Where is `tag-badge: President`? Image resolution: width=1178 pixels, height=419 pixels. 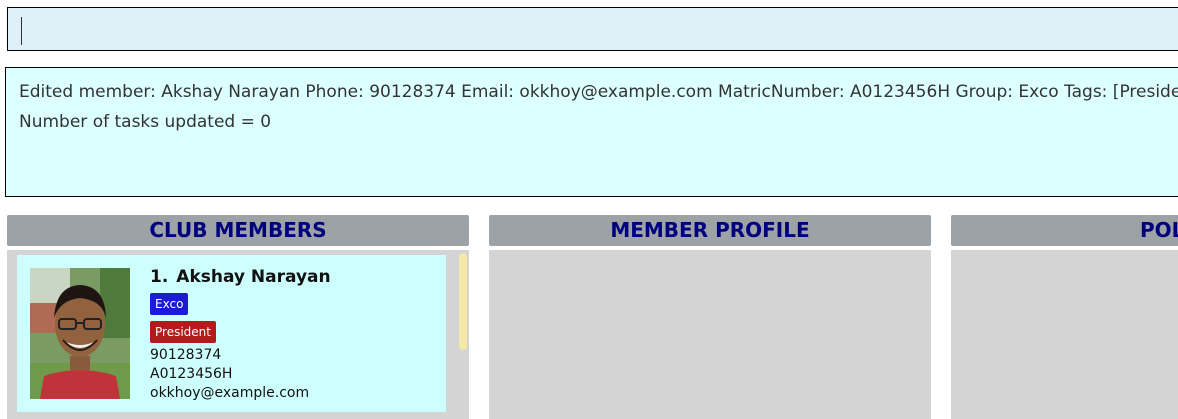 tag-badge: President is located at coordinates (183, 332).